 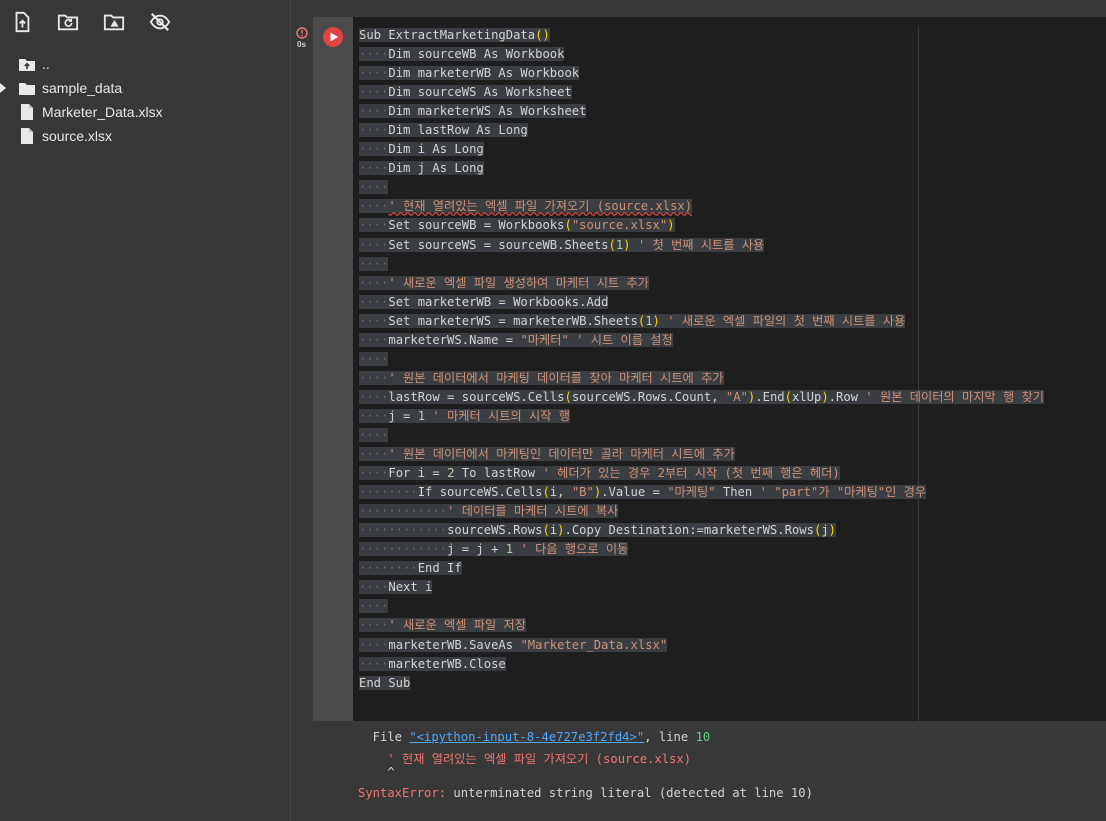 What do you see at coordinates (701, 130) in the screenshot?
I see `code-line: ····Dim lastRow As Long` at bounding box center [701, 130].